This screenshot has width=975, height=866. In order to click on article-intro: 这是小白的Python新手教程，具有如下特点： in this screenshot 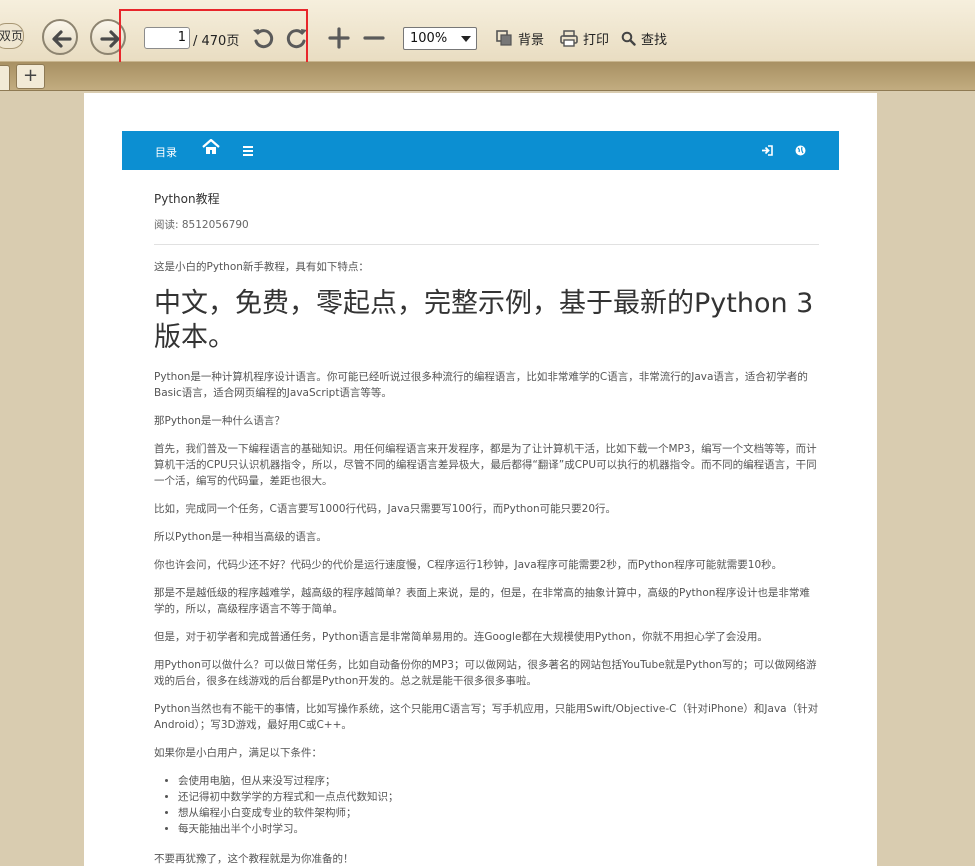, I will do `click(261, 267)`.